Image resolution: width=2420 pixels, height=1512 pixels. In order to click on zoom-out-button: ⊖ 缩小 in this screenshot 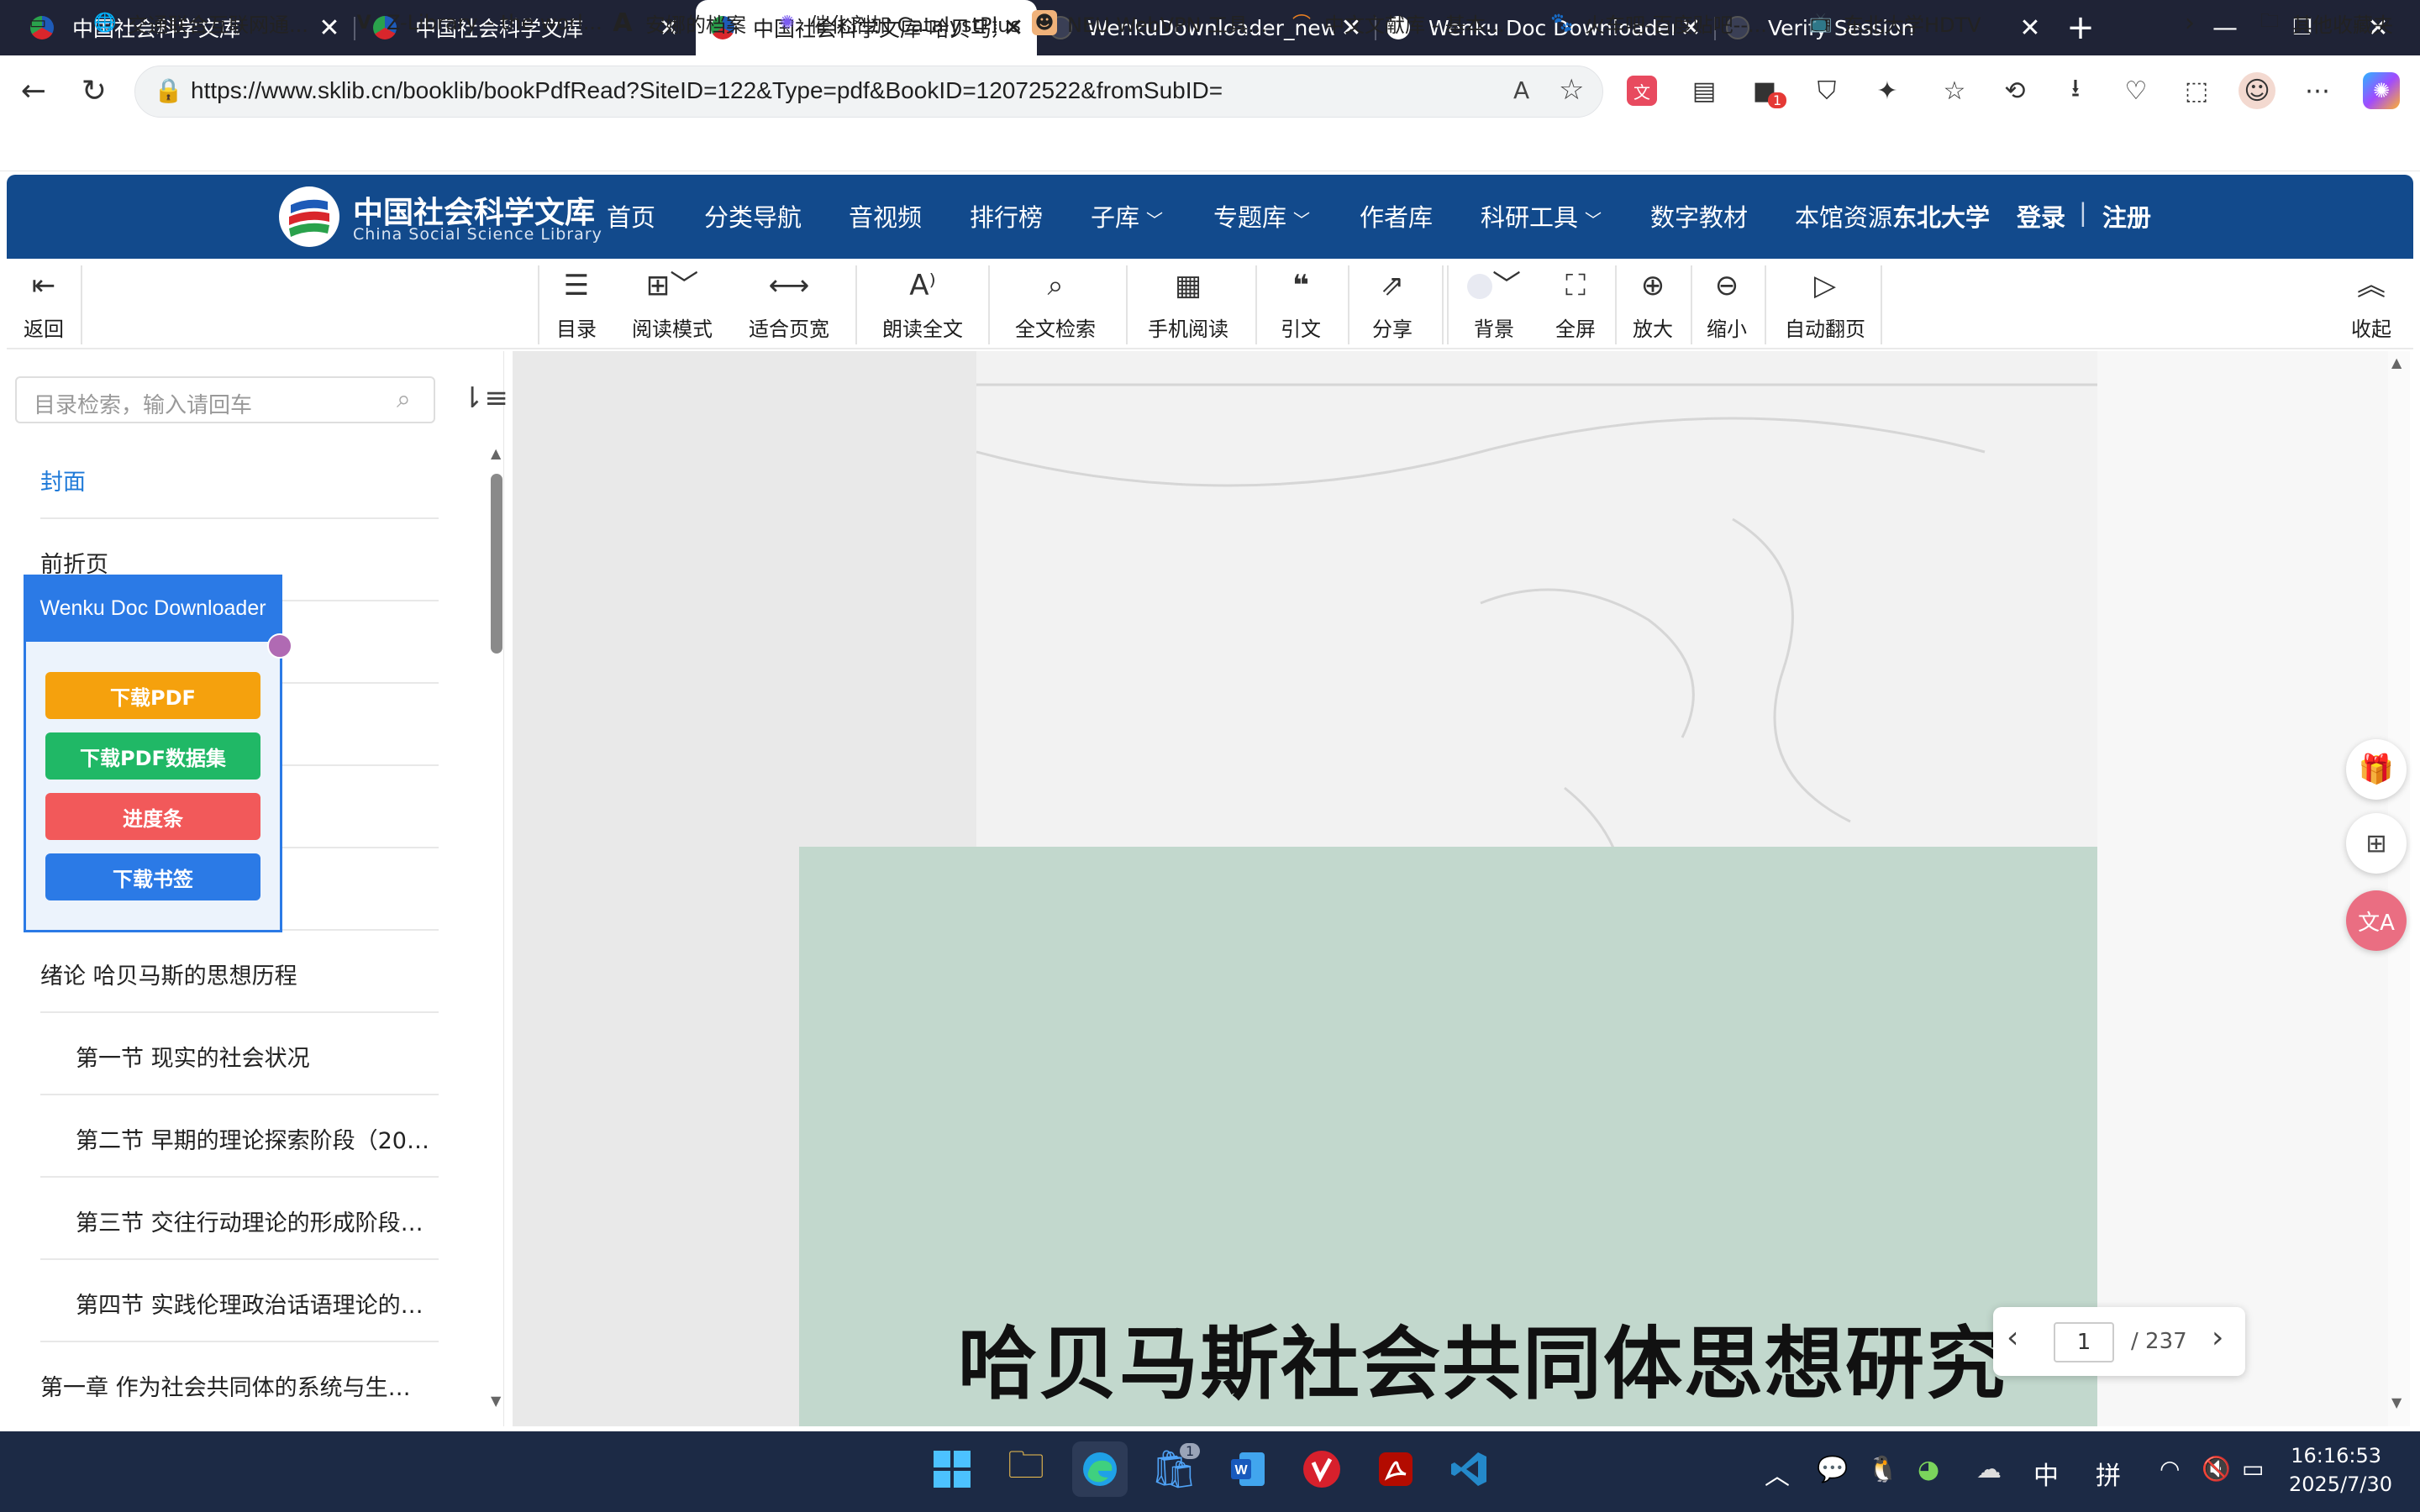, I will do `click(1727, 304)`.